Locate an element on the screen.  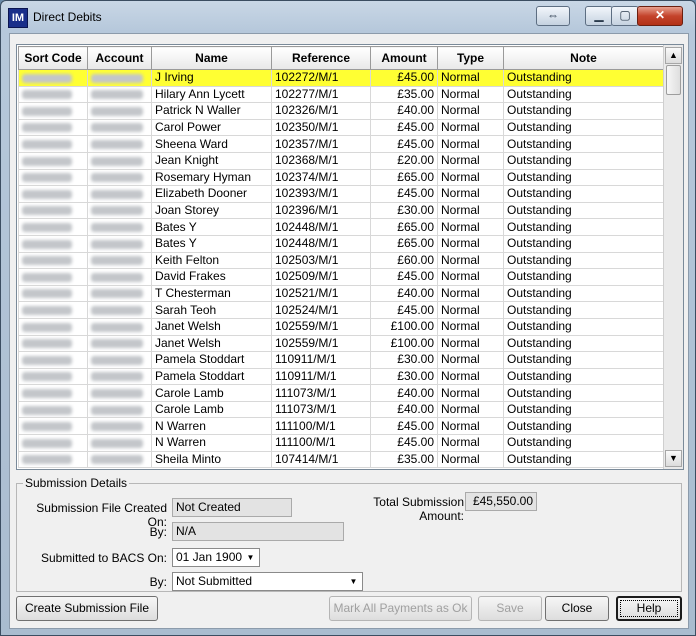
column-header-note: Note is located at coordinates (583, 58).